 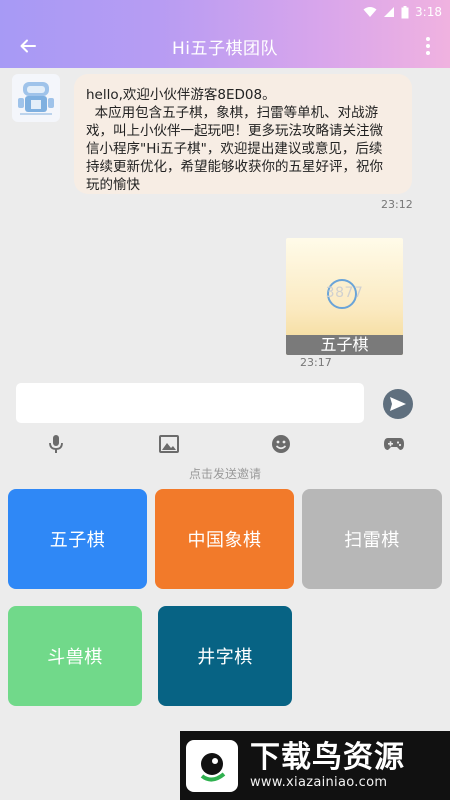 What do you see at coordinates (405, 11) in the screenshot?
I see `battery-icon` at bounding box center [405, 11].